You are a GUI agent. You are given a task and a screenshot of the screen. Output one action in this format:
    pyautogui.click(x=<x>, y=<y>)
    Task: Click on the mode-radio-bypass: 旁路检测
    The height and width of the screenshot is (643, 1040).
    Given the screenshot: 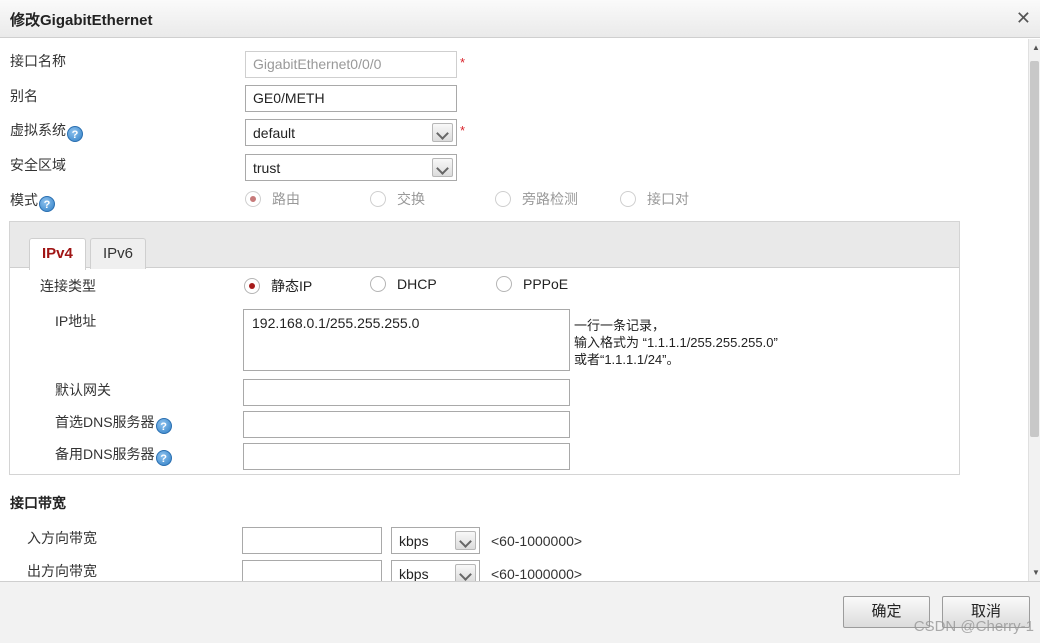 What is the action you would take?
    pyautogui.click(x=536, y=199)
    